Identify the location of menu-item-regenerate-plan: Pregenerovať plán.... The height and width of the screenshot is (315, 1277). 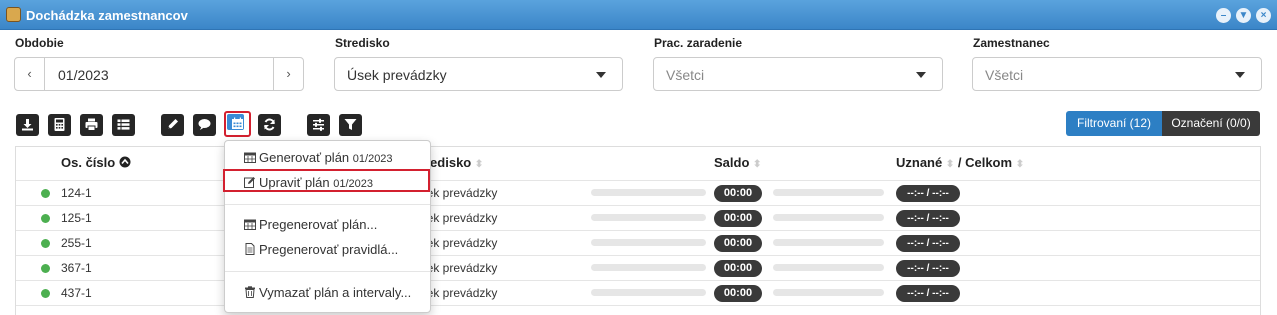
(310, 224).